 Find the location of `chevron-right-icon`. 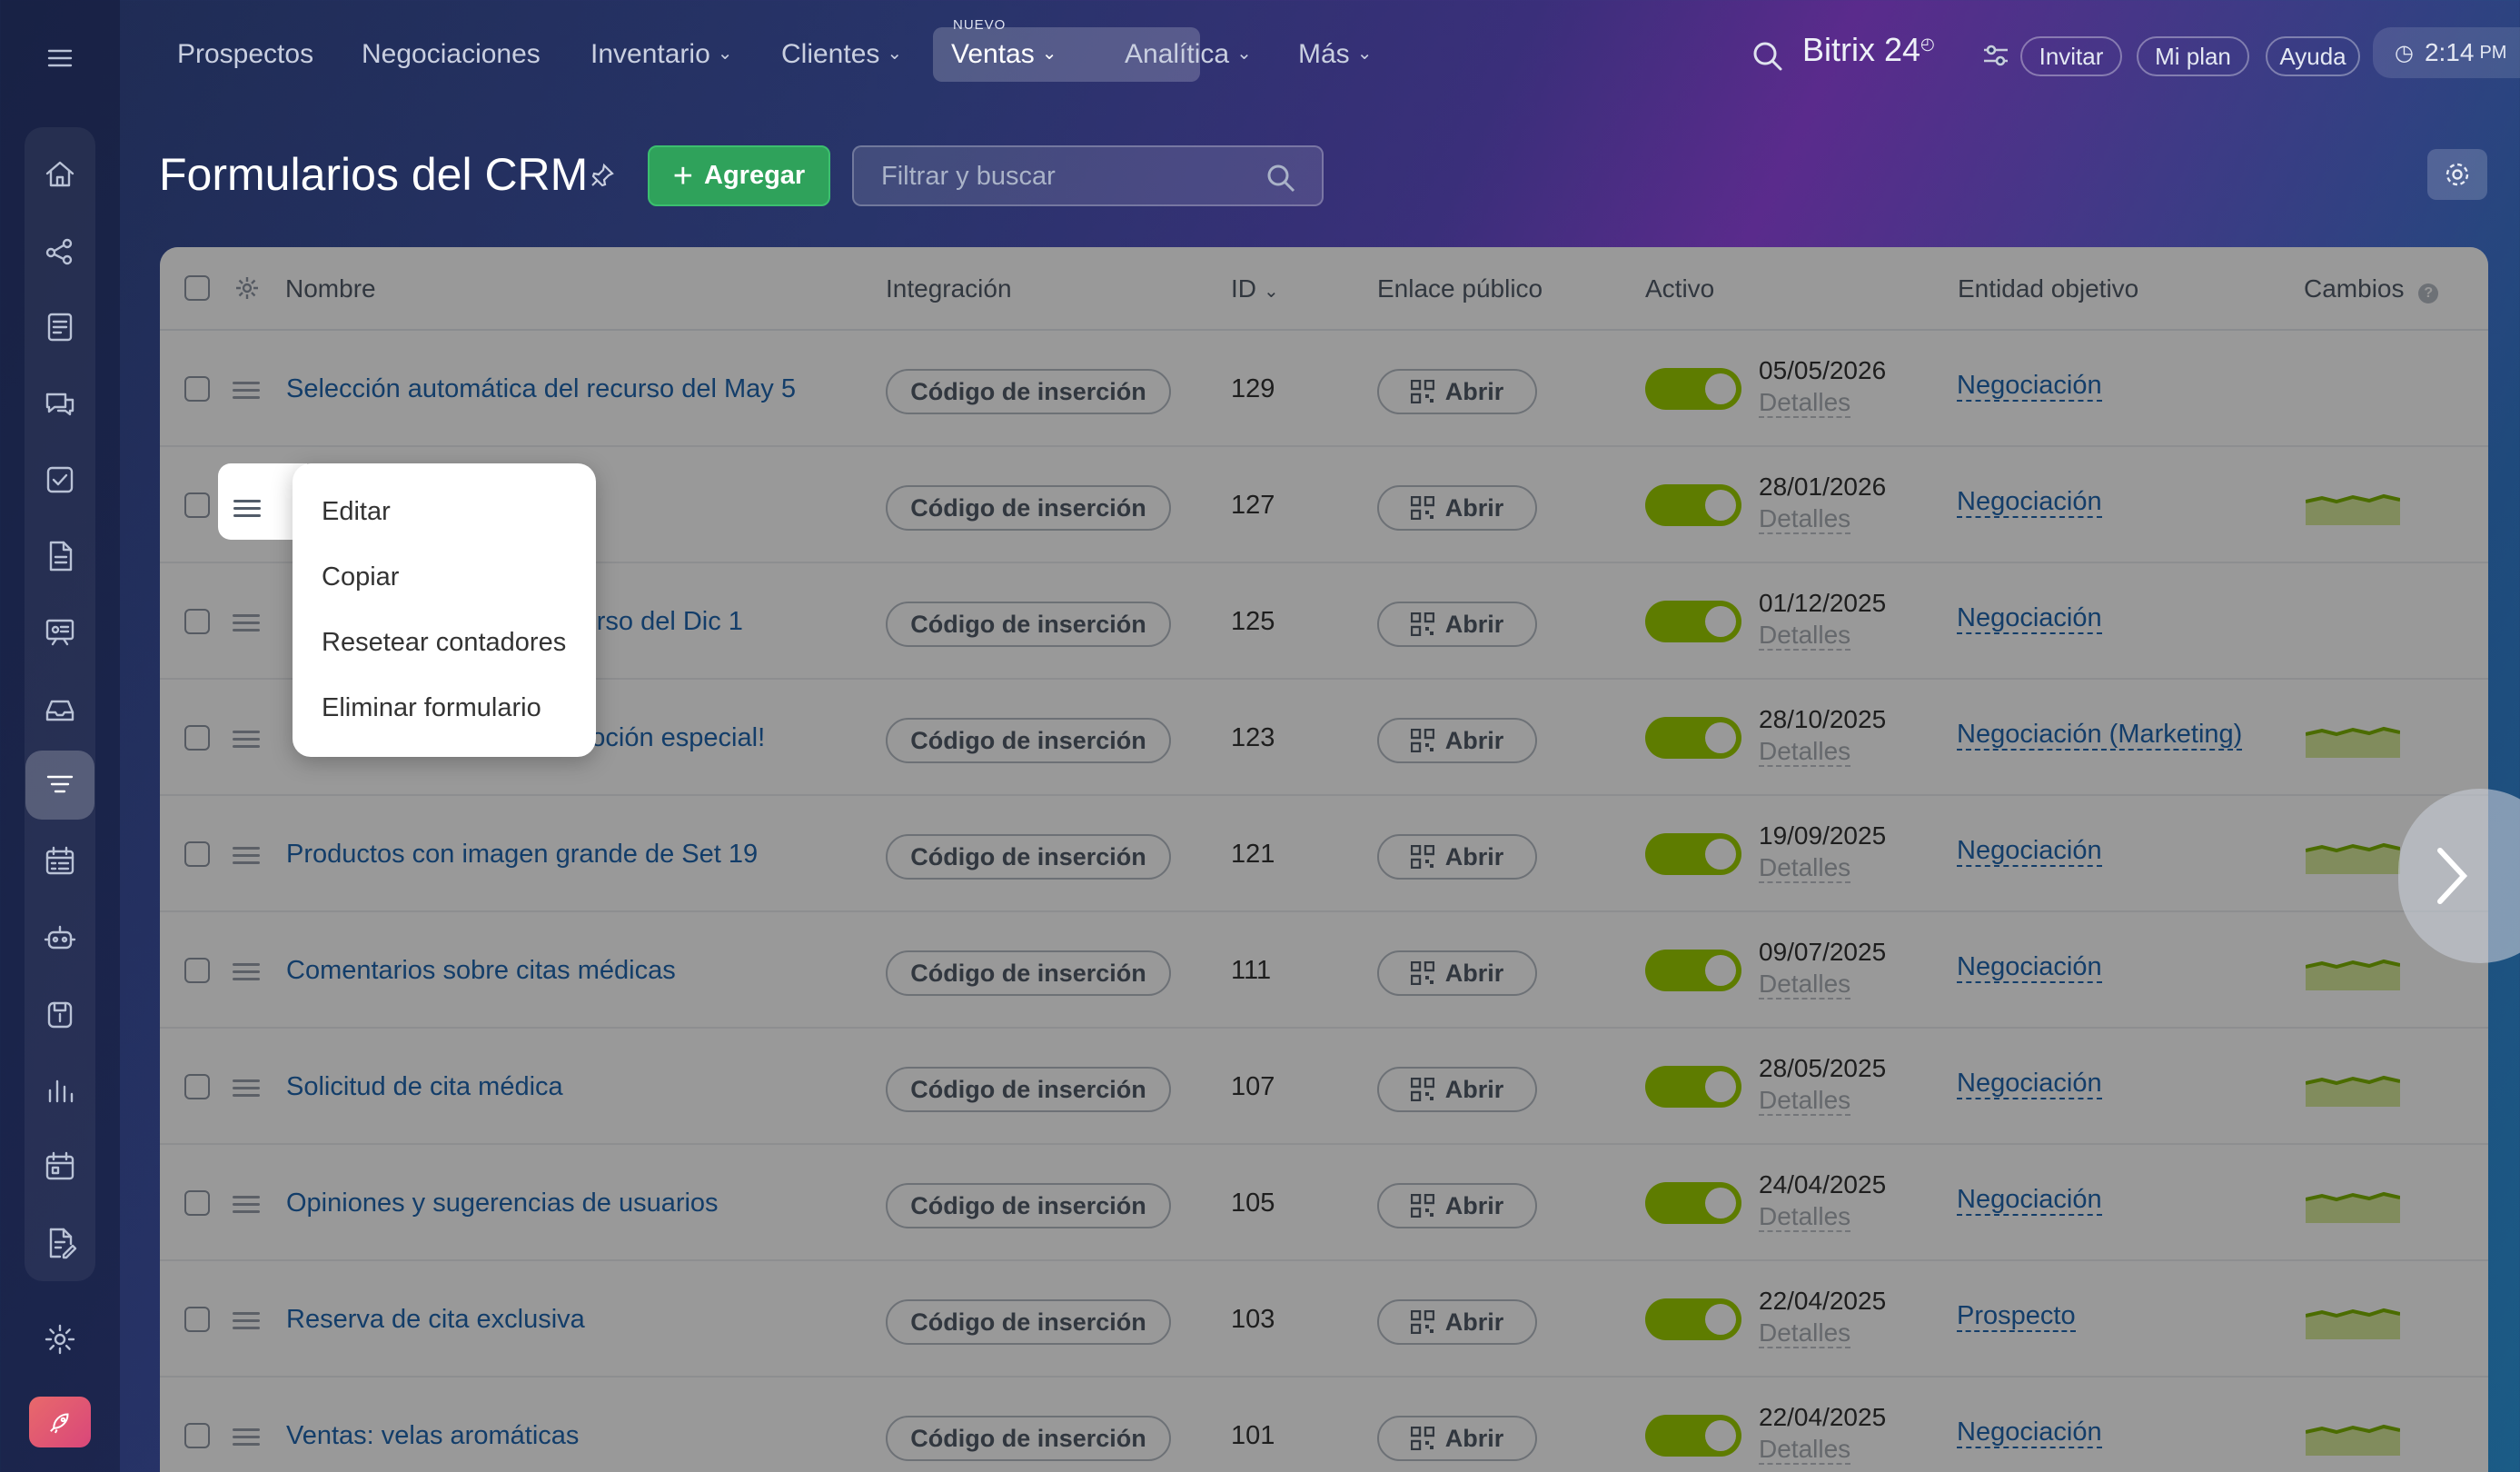

chevron-right-icon is located at coordinates (2452, 876).